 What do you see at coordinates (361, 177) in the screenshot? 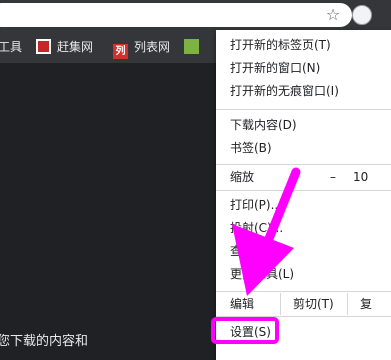
I see `zoom-level: 10` at bounding box center [361, 177].